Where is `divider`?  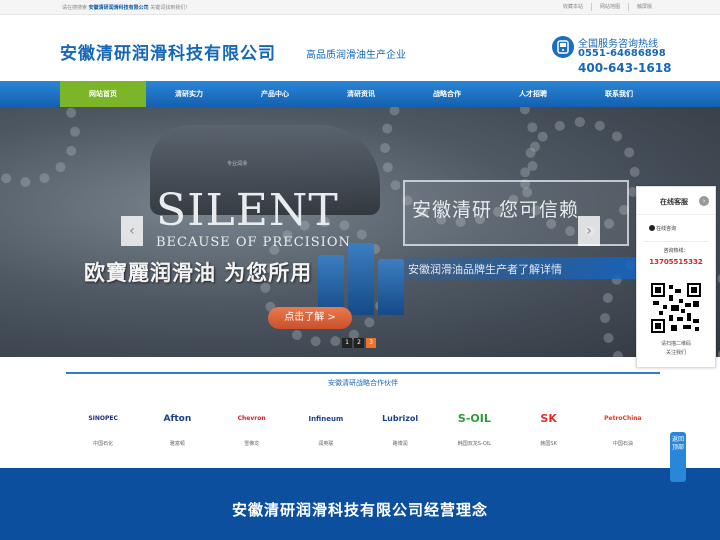
divider is located at coordinates (676, 241).